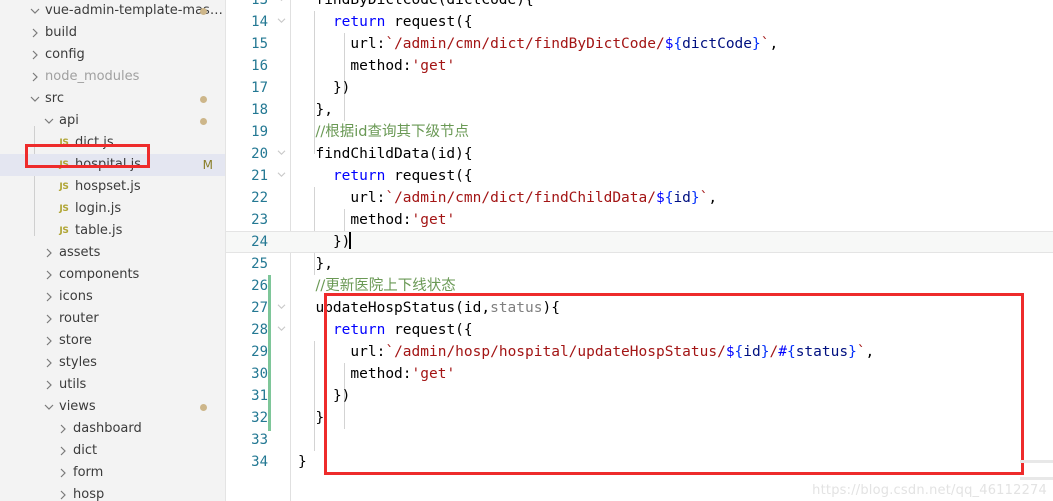 This screenshot has height=501, width=1053. What do you see at coordinates (639, 330) in the screenshot?
I see `code-line: 28 return request({` at bounding box center [639, 330].